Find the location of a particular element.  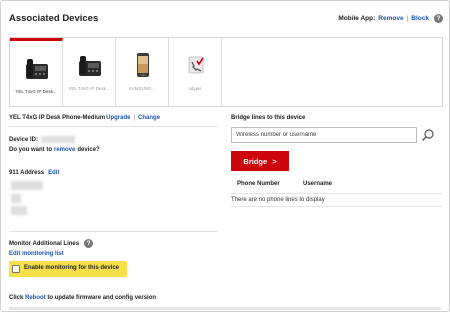

remove-prefix: Do you want to is located at coordinates (30, 150).